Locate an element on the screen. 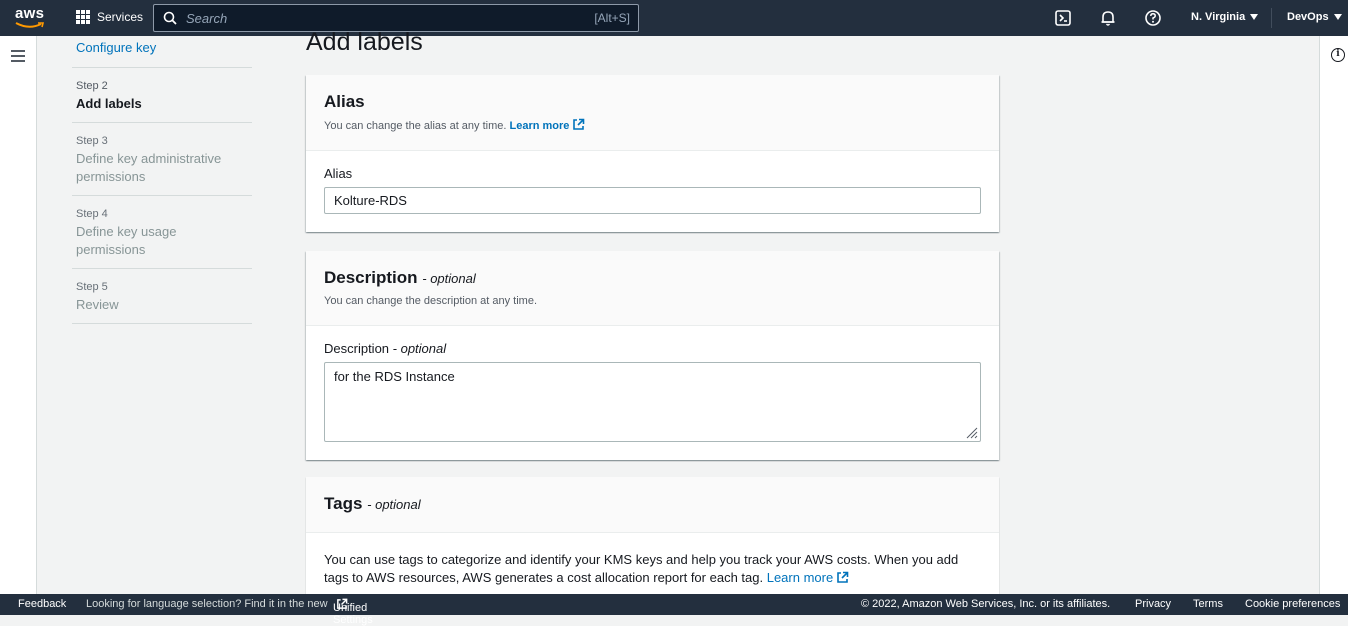  cookie-preferences-link: Cookie preferences is located at coordinates (1292, 604).